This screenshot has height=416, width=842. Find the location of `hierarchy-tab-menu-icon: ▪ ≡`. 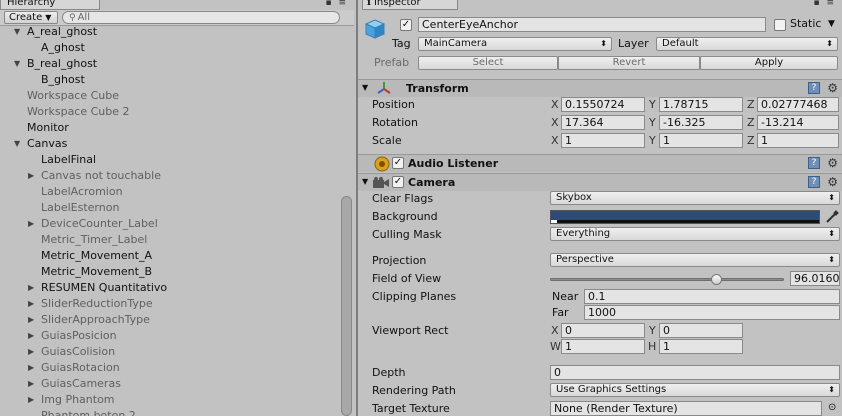

hierarchy-tab-menu-icon: ▪ ≡ is located at coordinates (336, 4).